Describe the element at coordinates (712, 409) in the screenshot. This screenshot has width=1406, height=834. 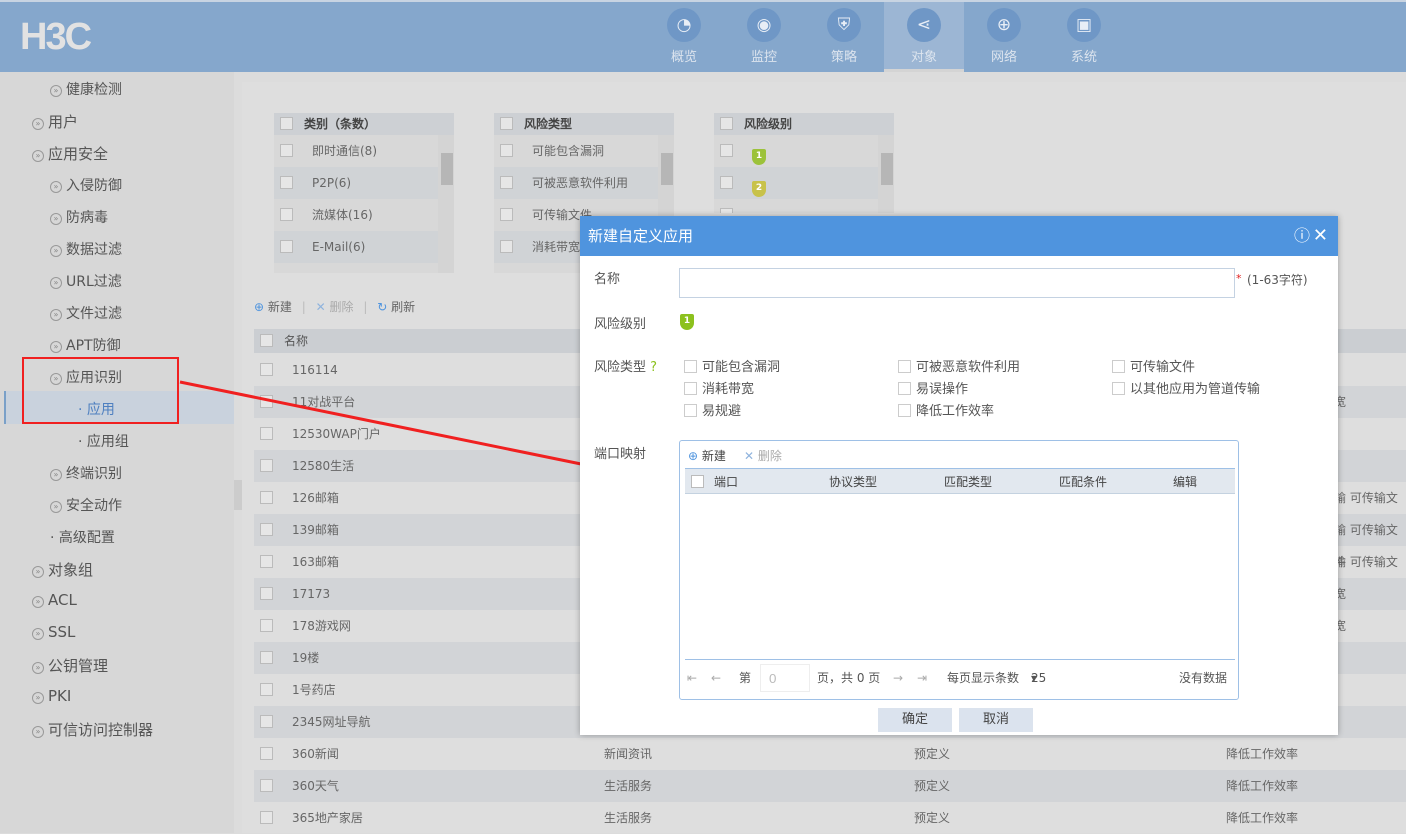
I see `risk-type-option: 易规避` at that location.